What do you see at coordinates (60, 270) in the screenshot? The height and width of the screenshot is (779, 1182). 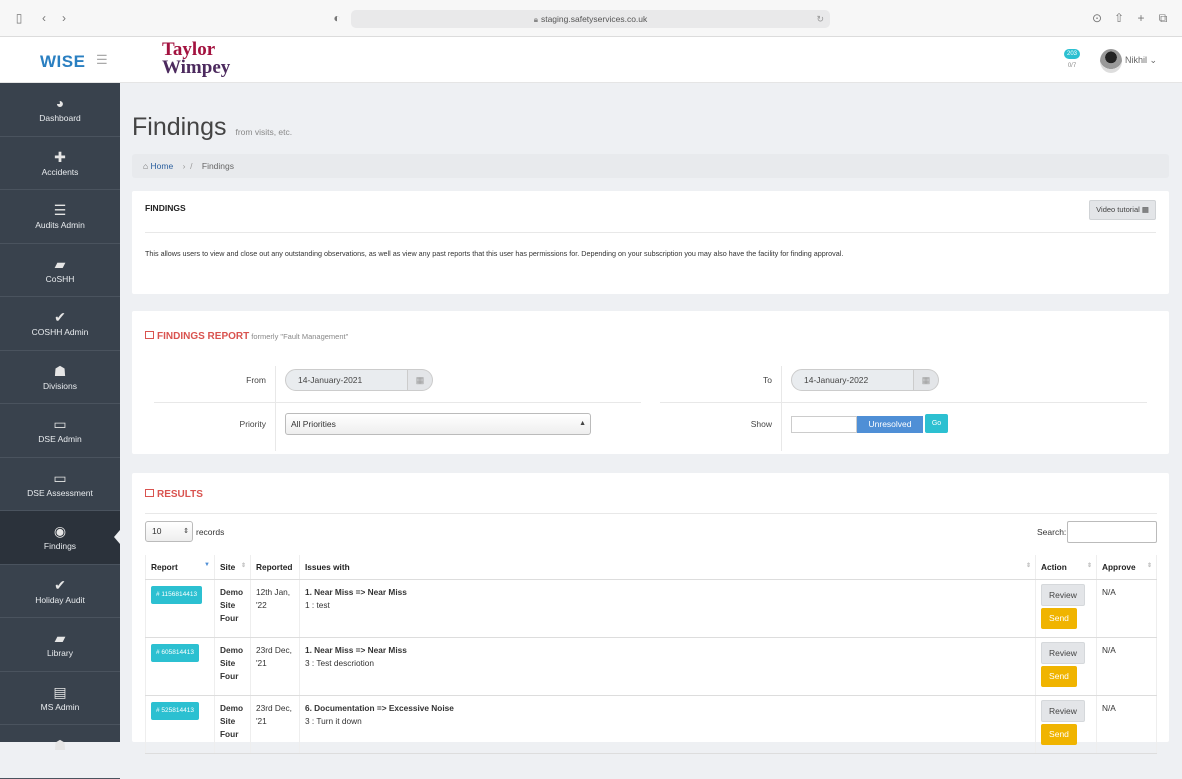 I see `sidebar-item-coshh: ▰ CoSHH` at bounding box center [60, 270].